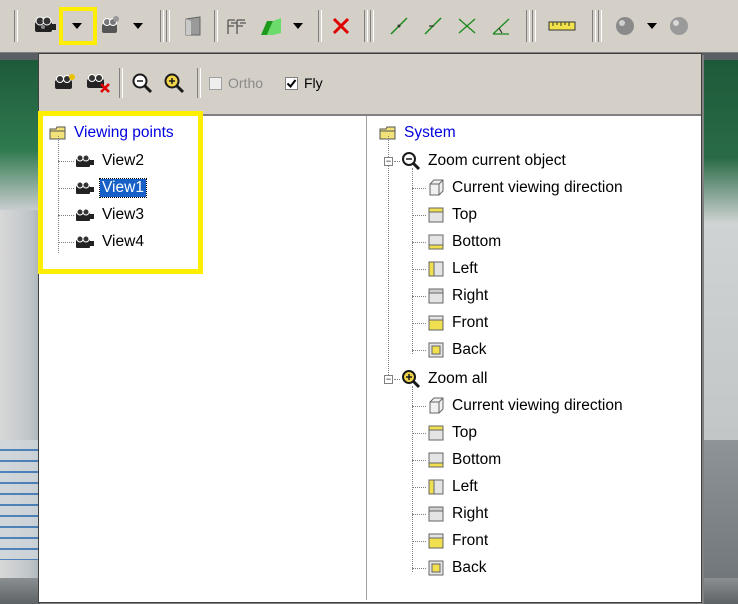  I want to click on popup-toolbar: Ortho Fly, so click(370, 85).